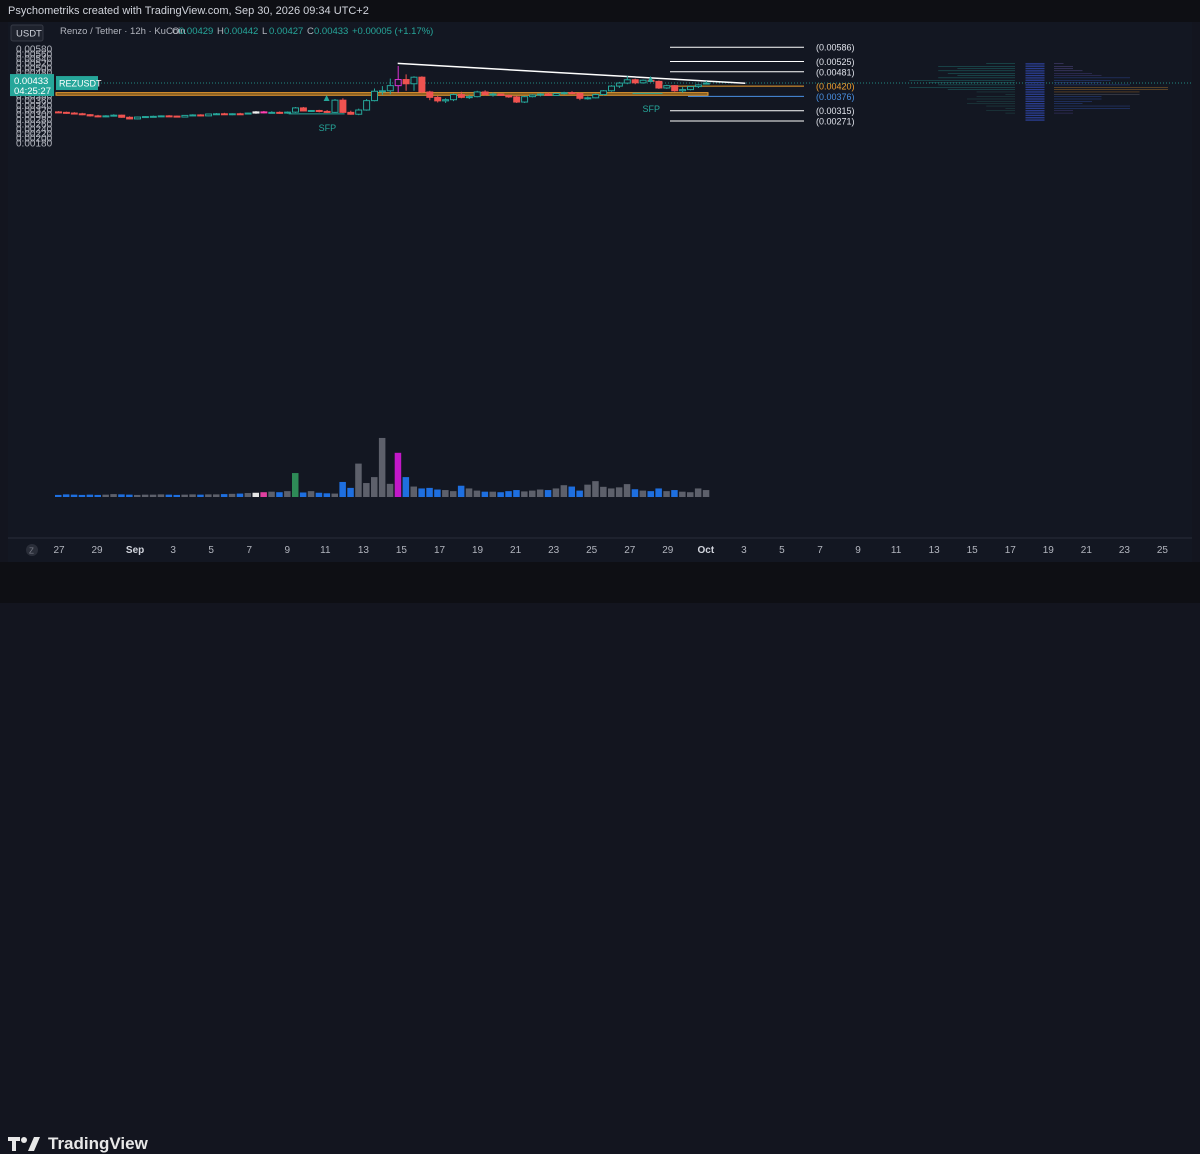 The image size is (1200, 1154). Describe the element at coordinates (241, 31) in the screenshot. I see `legend-value: 0.00442` at that location.